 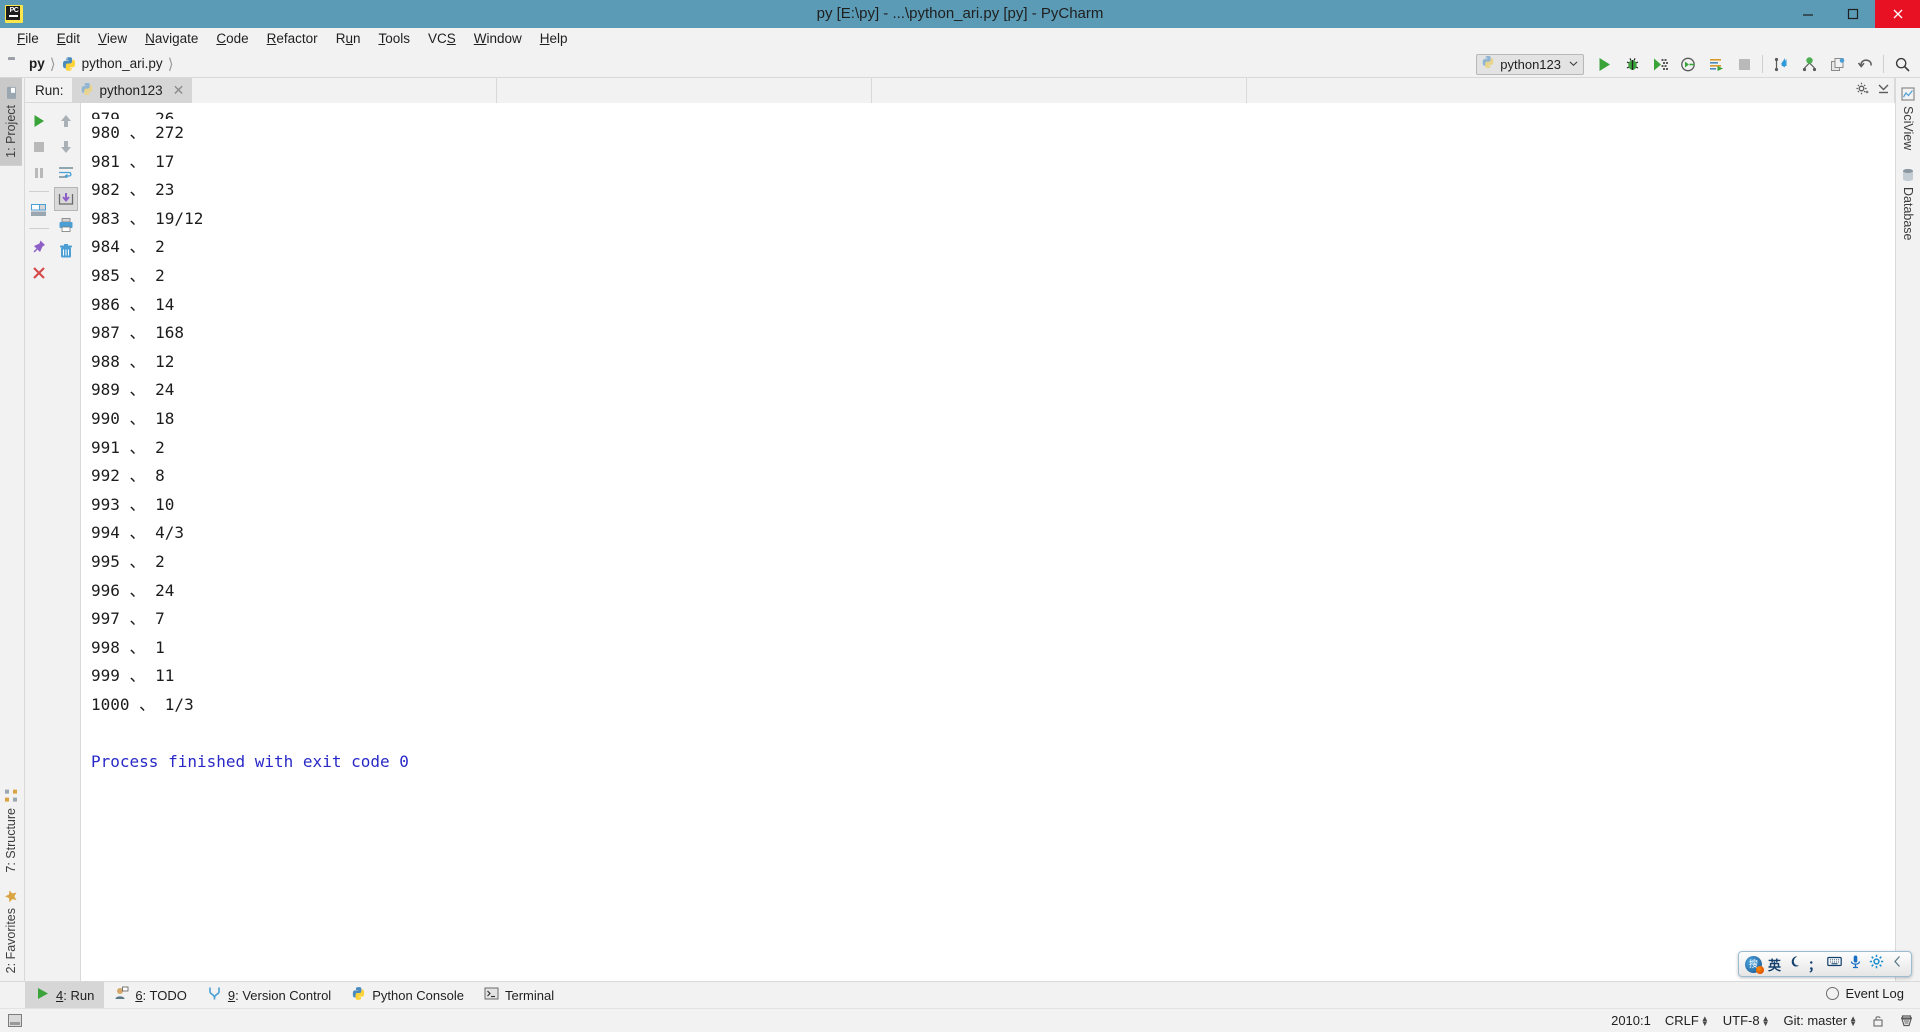 I want to click on clear-all-icon, so click(x=66, y=251).